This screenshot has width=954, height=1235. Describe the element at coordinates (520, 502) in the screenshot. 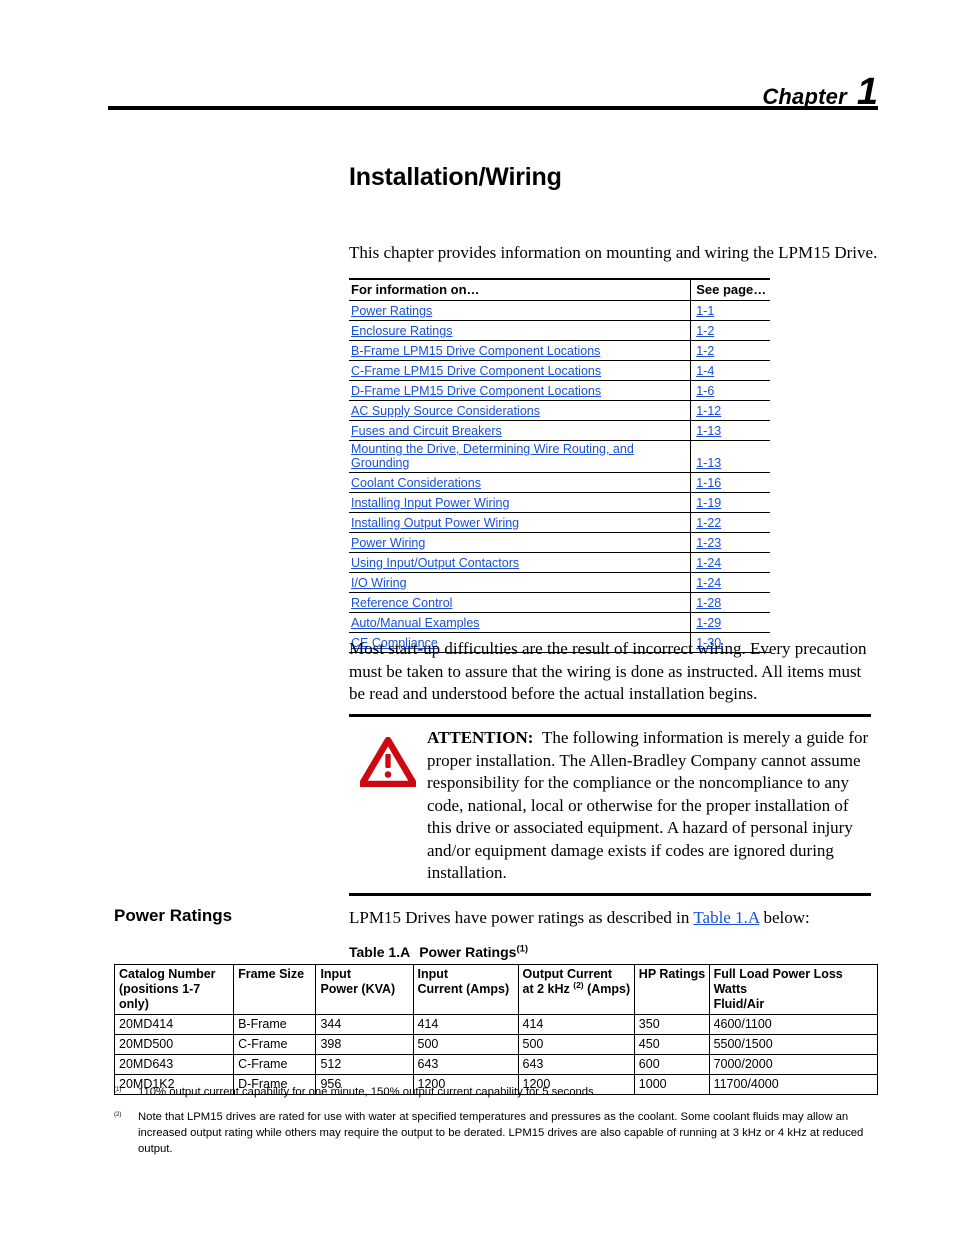

I see `toc-topic-cell: Installing Input Power Wiring` at that location.